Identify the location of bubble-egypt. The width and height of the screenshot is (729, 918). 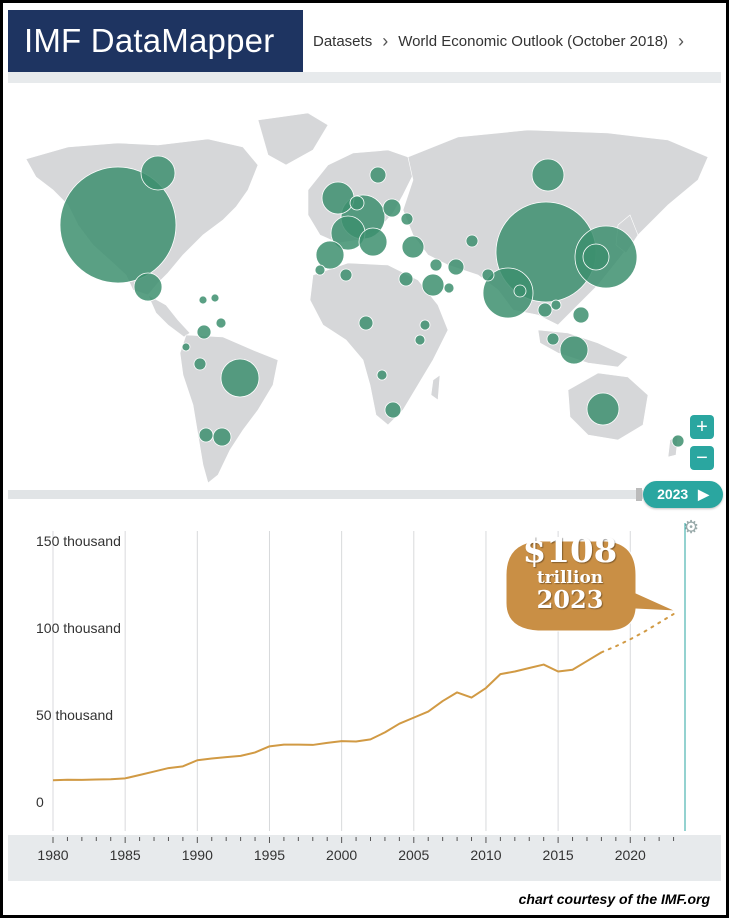
(406, 279).